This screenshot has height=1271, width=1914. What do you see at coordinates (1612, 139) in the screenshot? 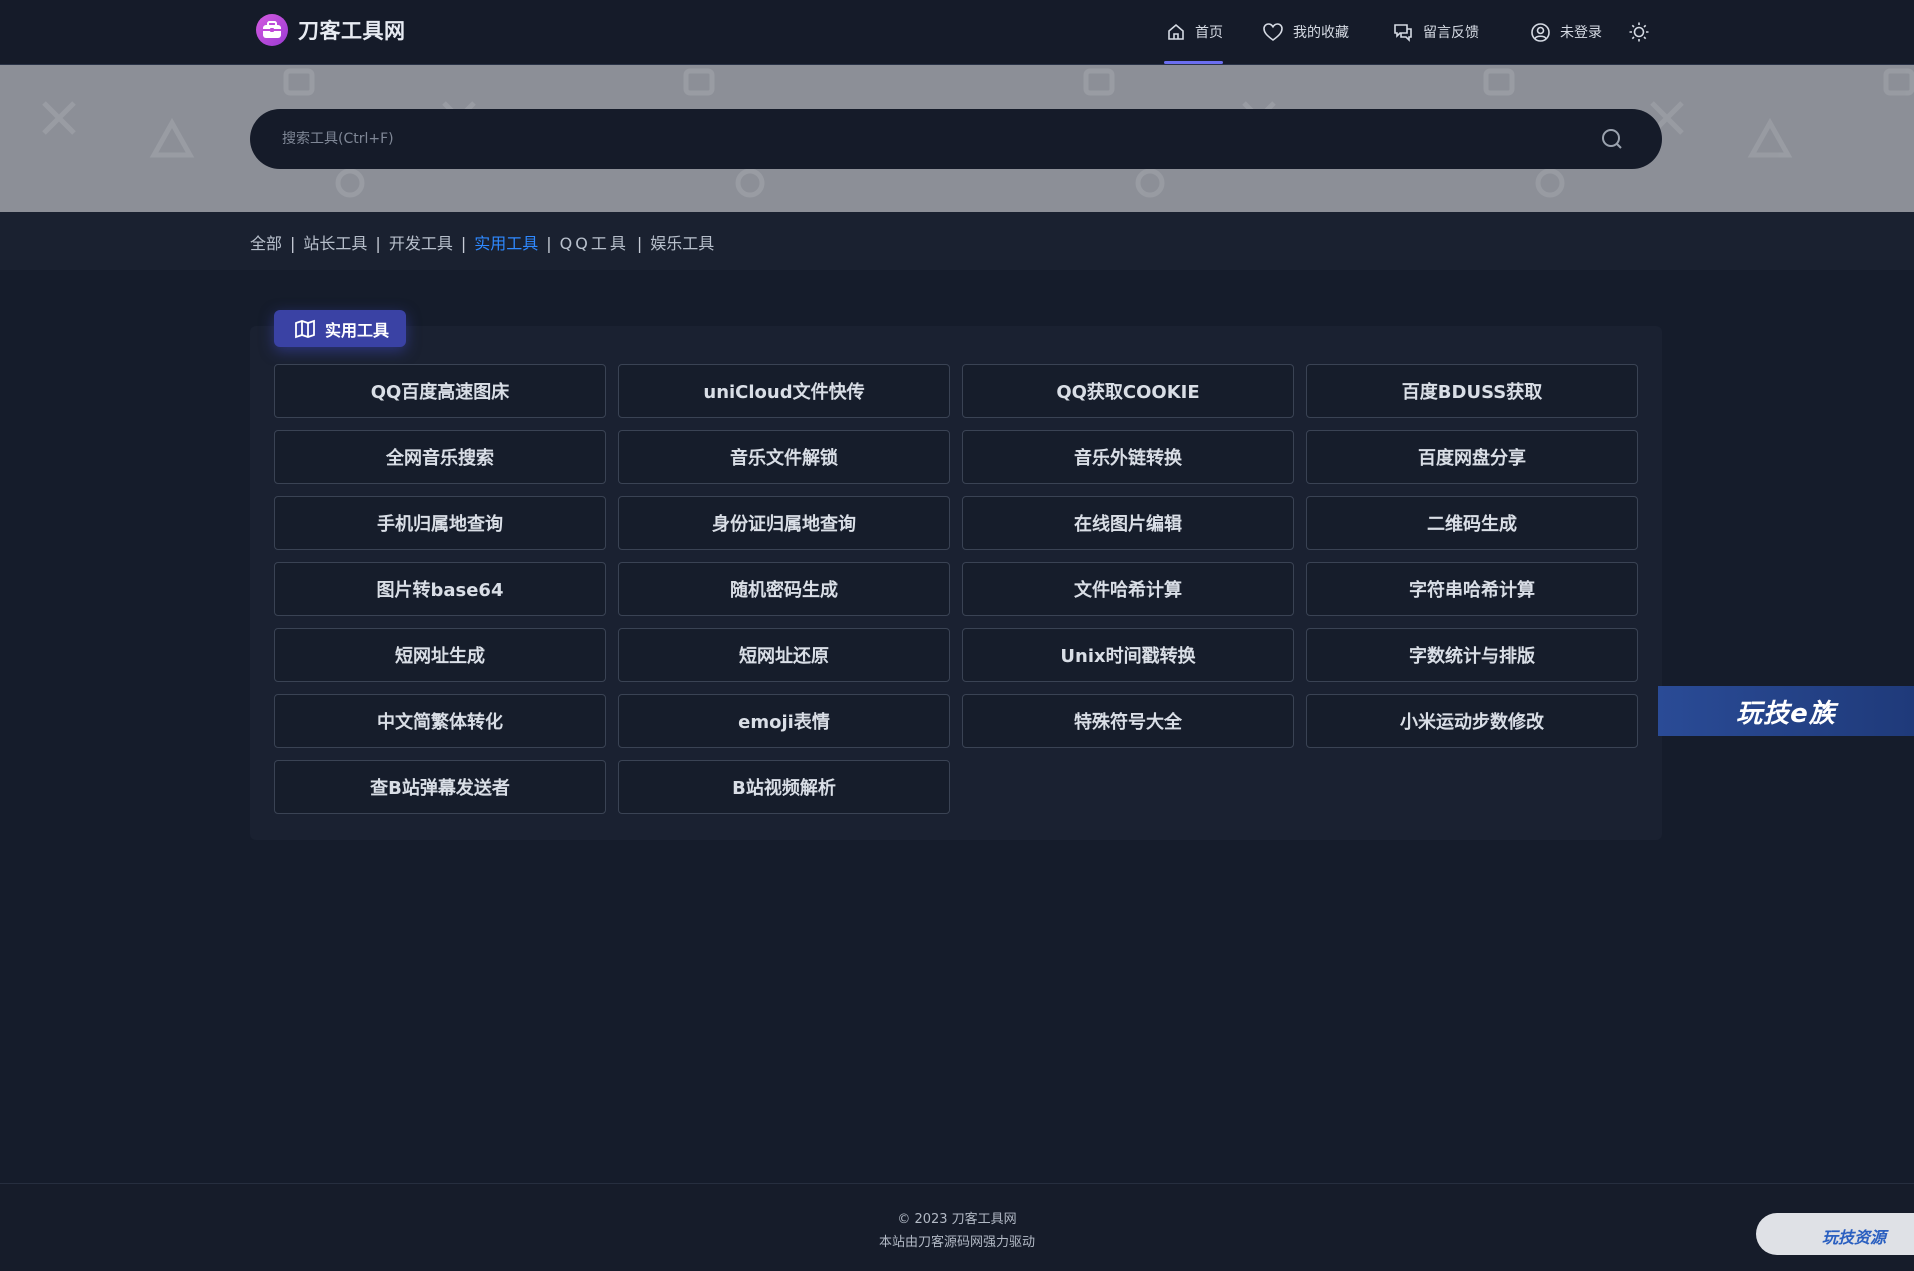
I see `search-icon` at bounding box center [1612, 139].